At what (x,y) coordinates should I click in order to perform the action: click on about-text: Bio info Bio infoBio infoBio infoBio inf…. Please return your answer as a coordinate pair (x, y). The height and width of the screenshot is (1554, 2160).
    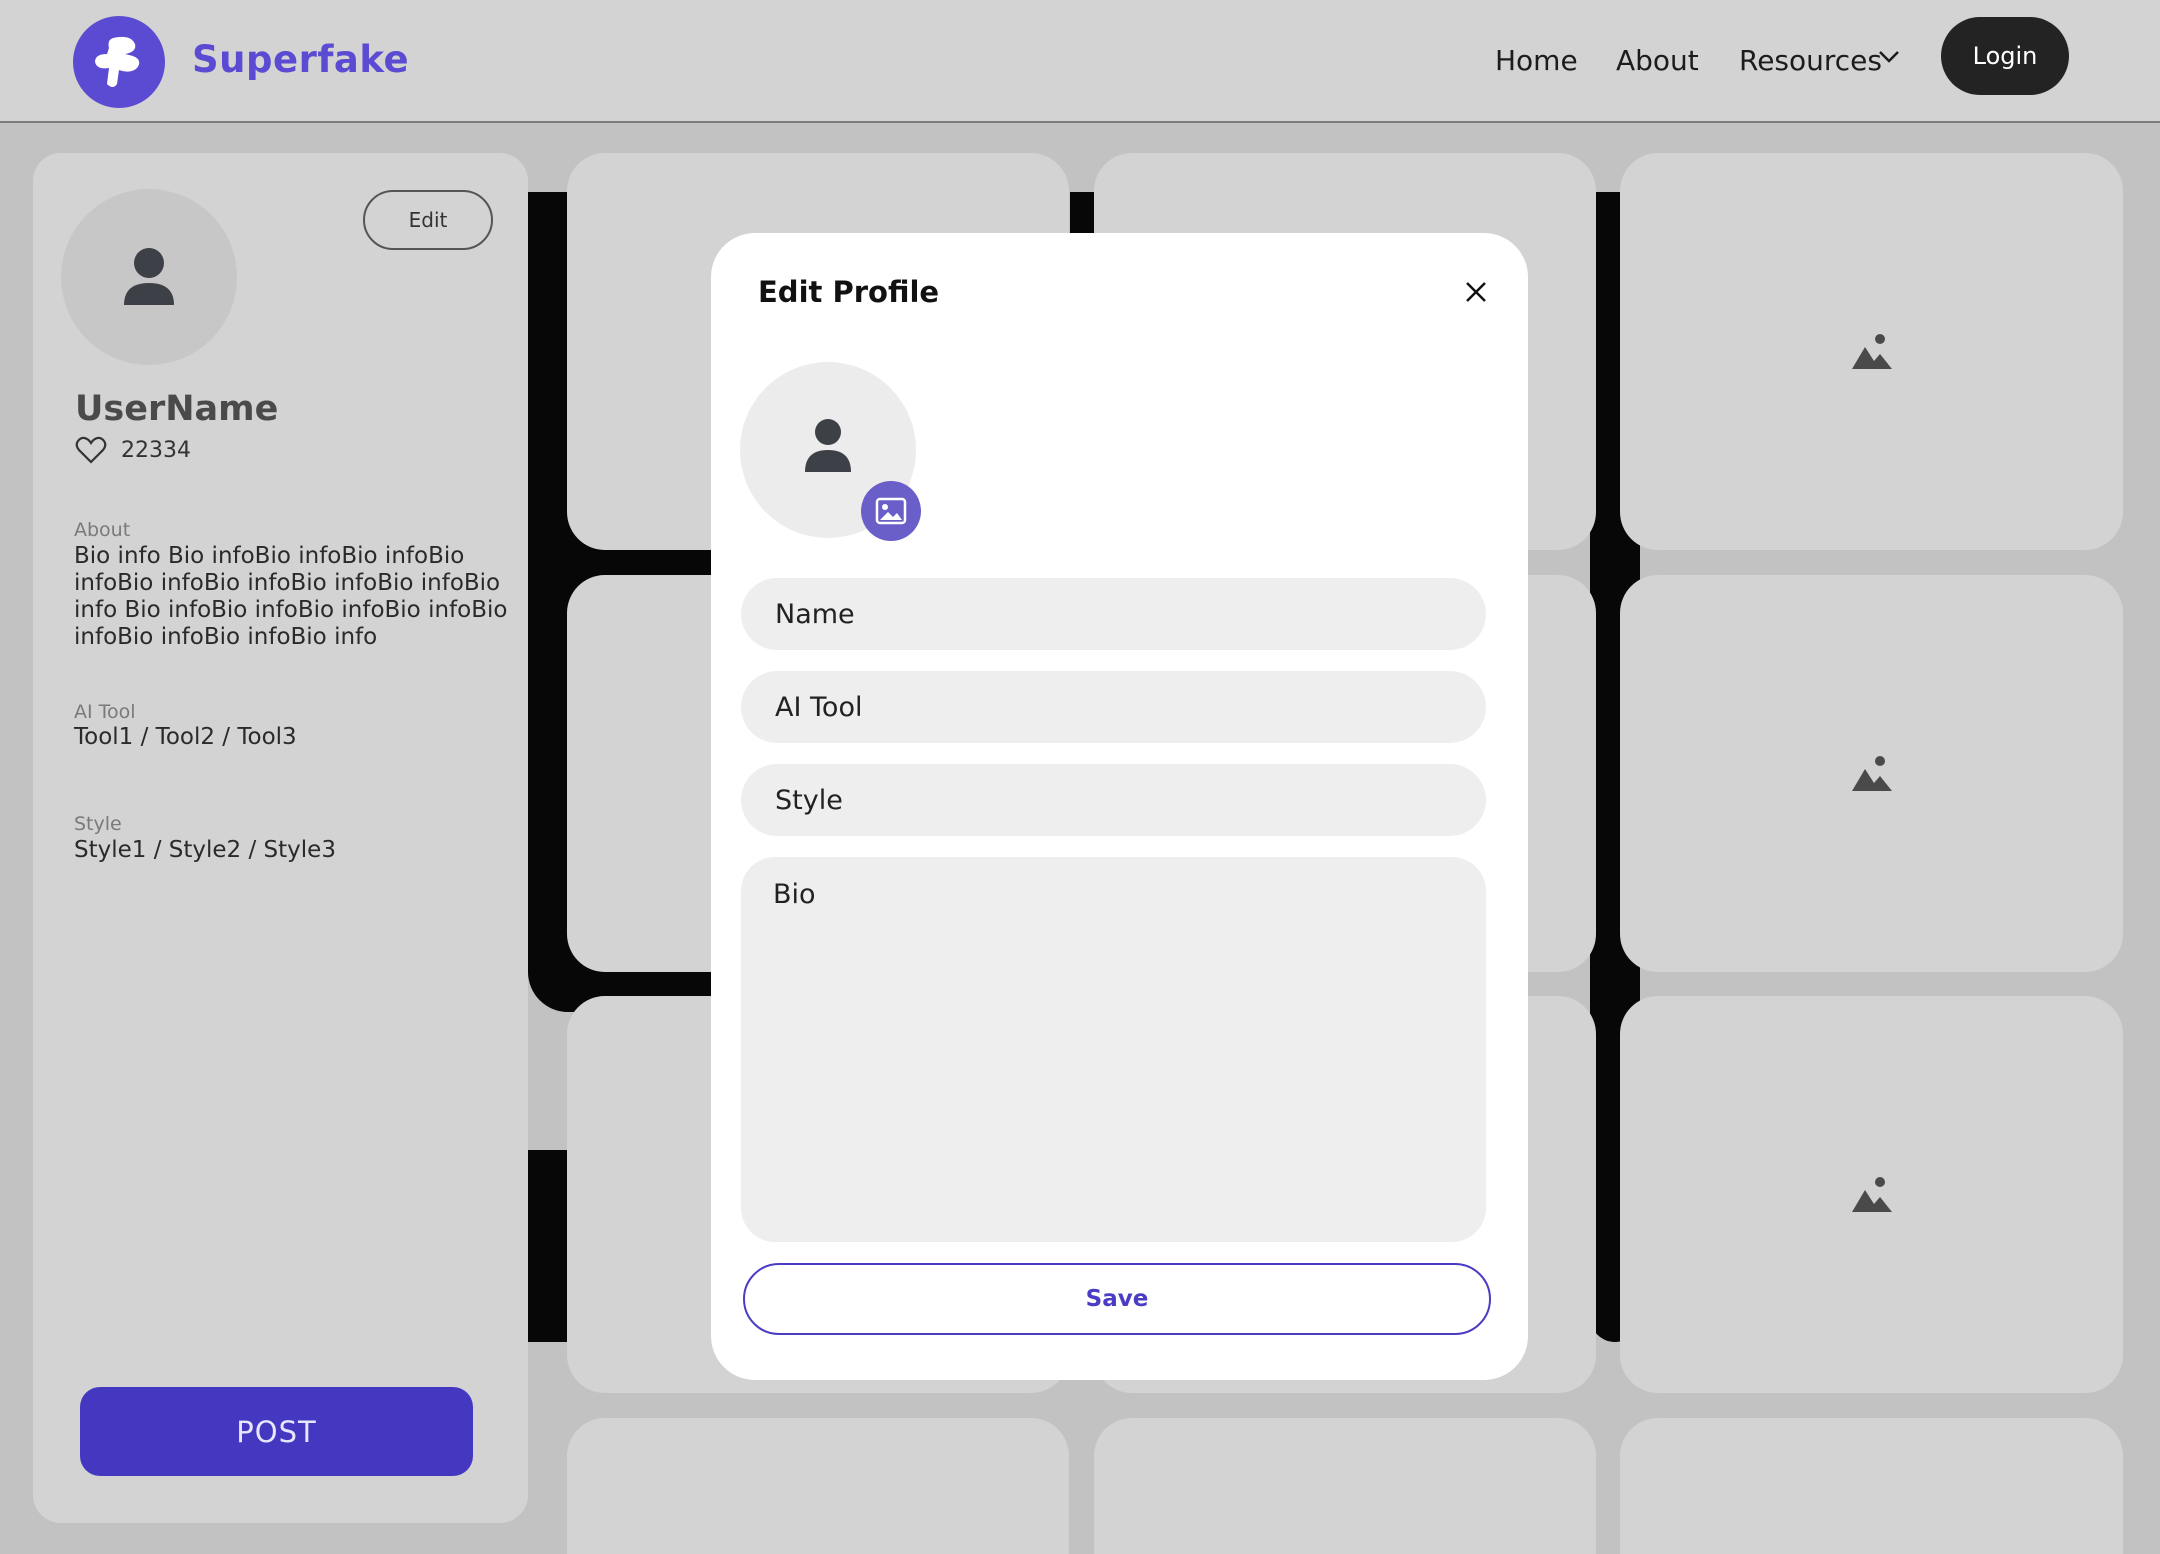
    Looking at the image, I should click on (291, 596).